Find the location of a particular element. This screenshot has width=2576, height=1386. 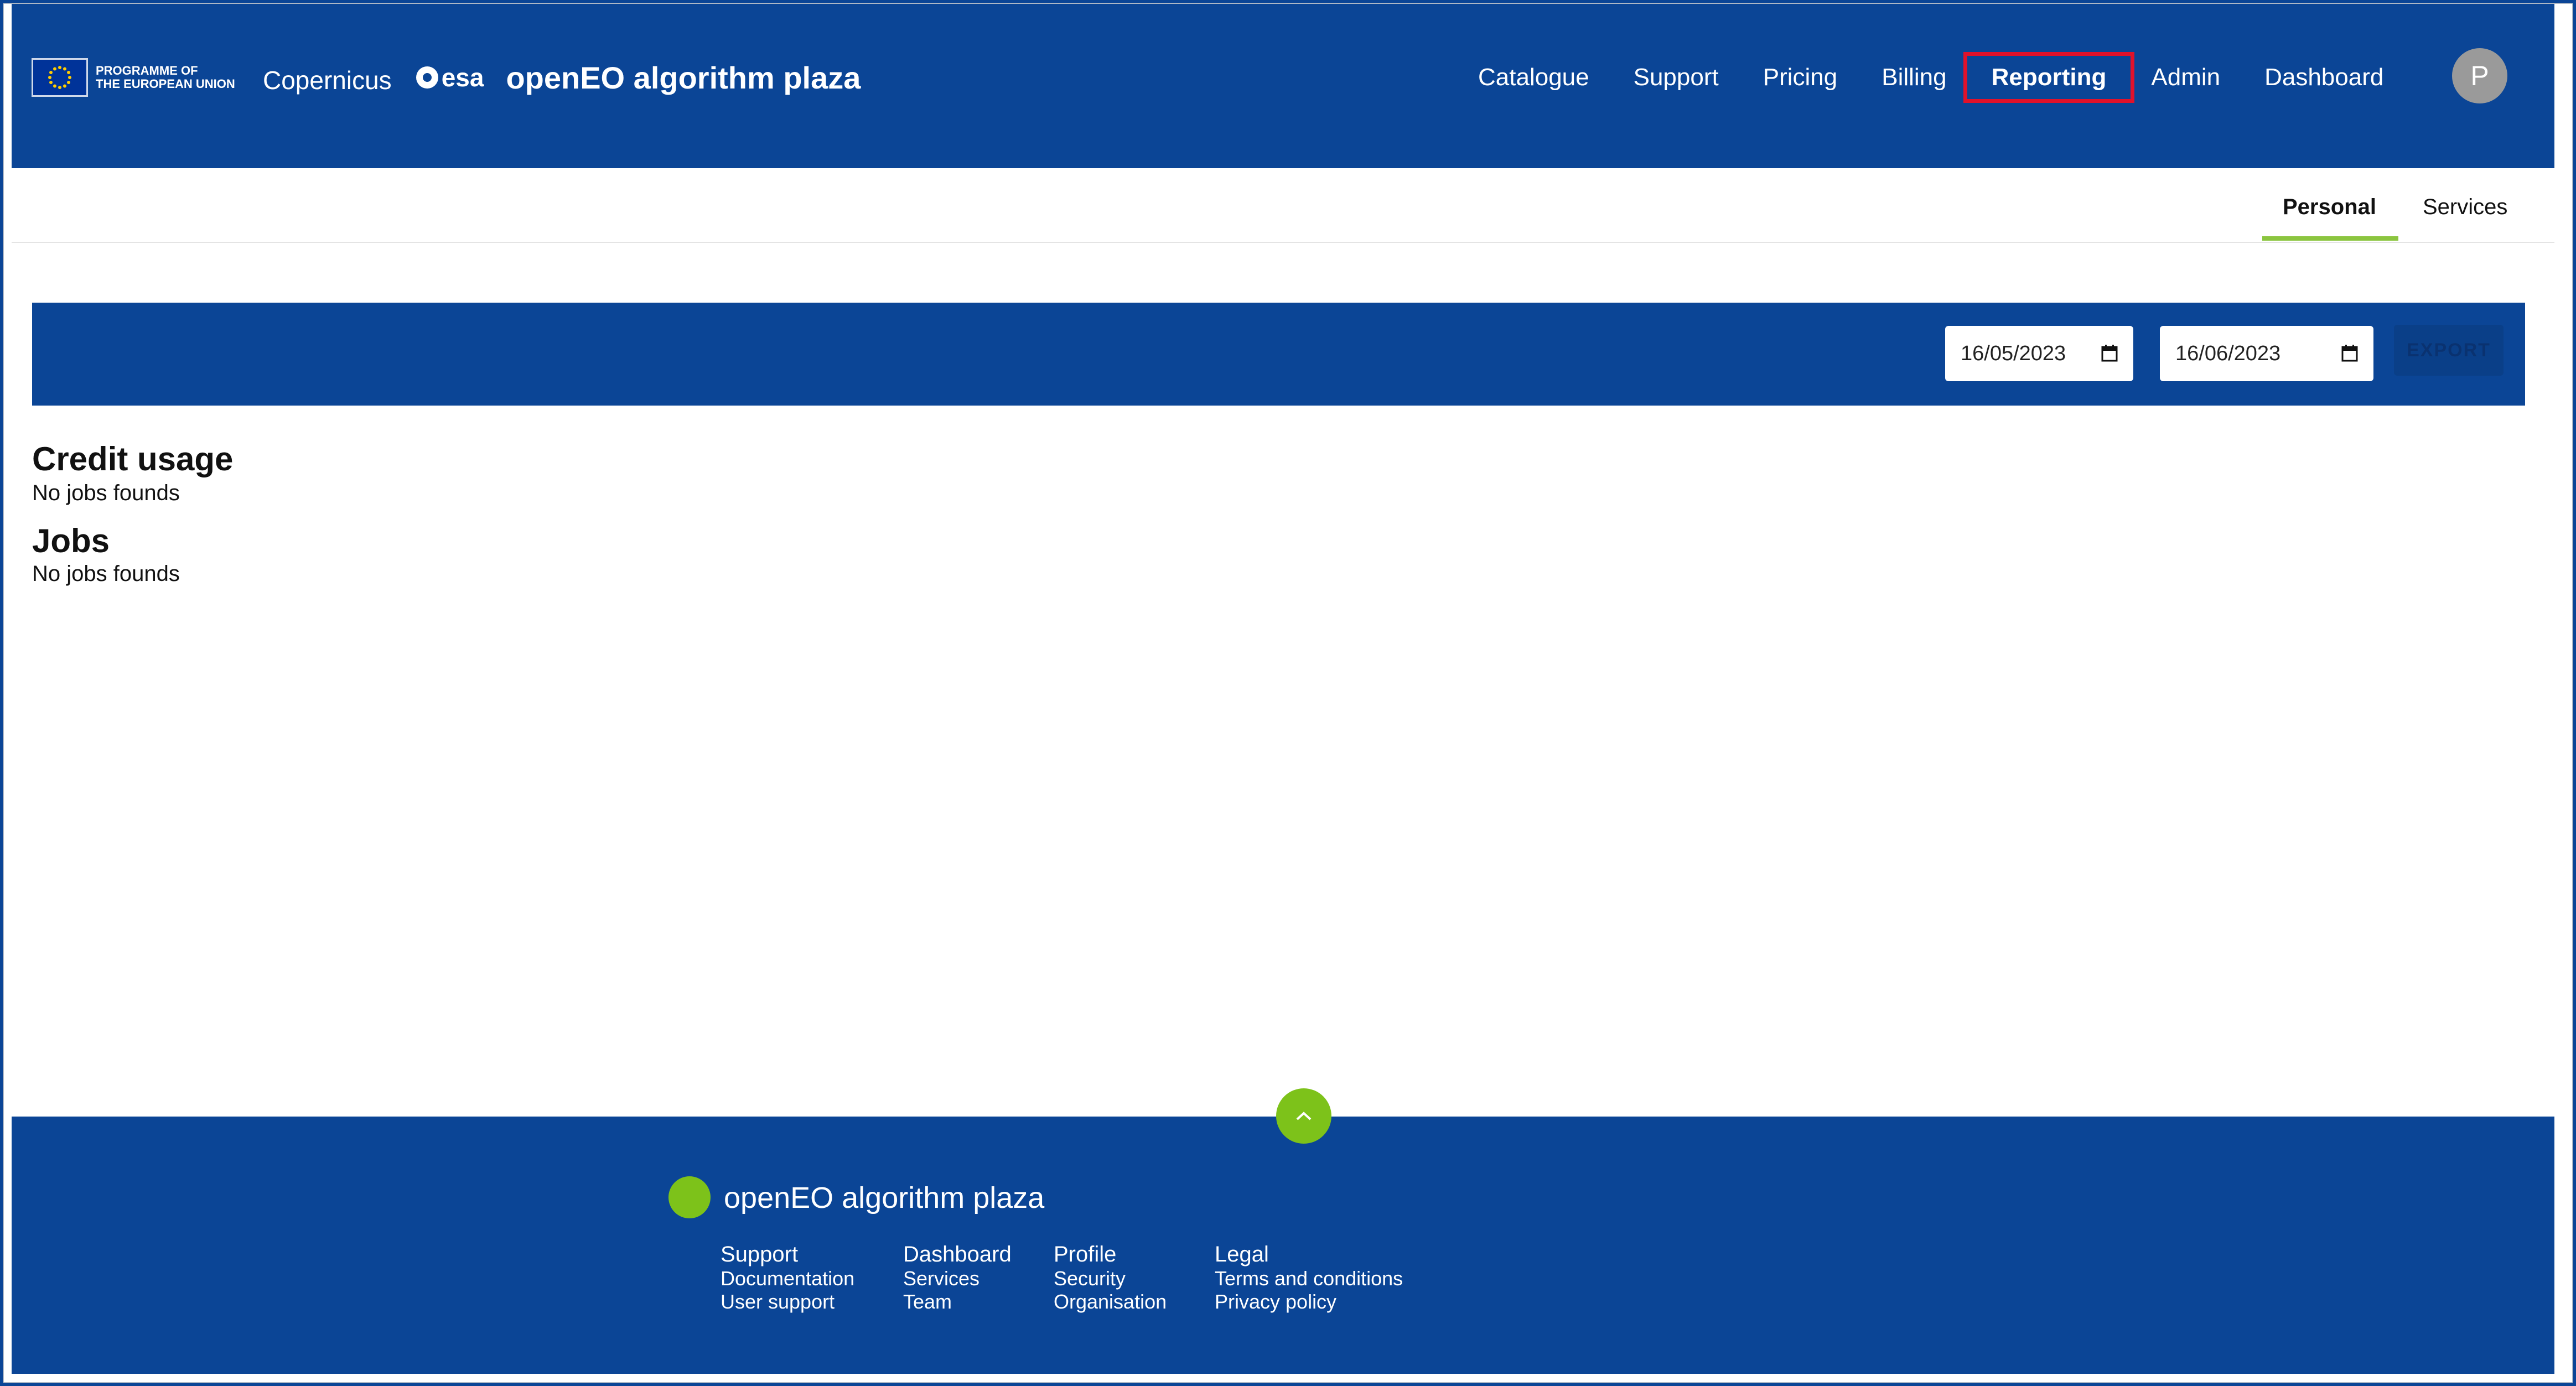

esa-logo-text: esa is located at coordinates (462, 77).